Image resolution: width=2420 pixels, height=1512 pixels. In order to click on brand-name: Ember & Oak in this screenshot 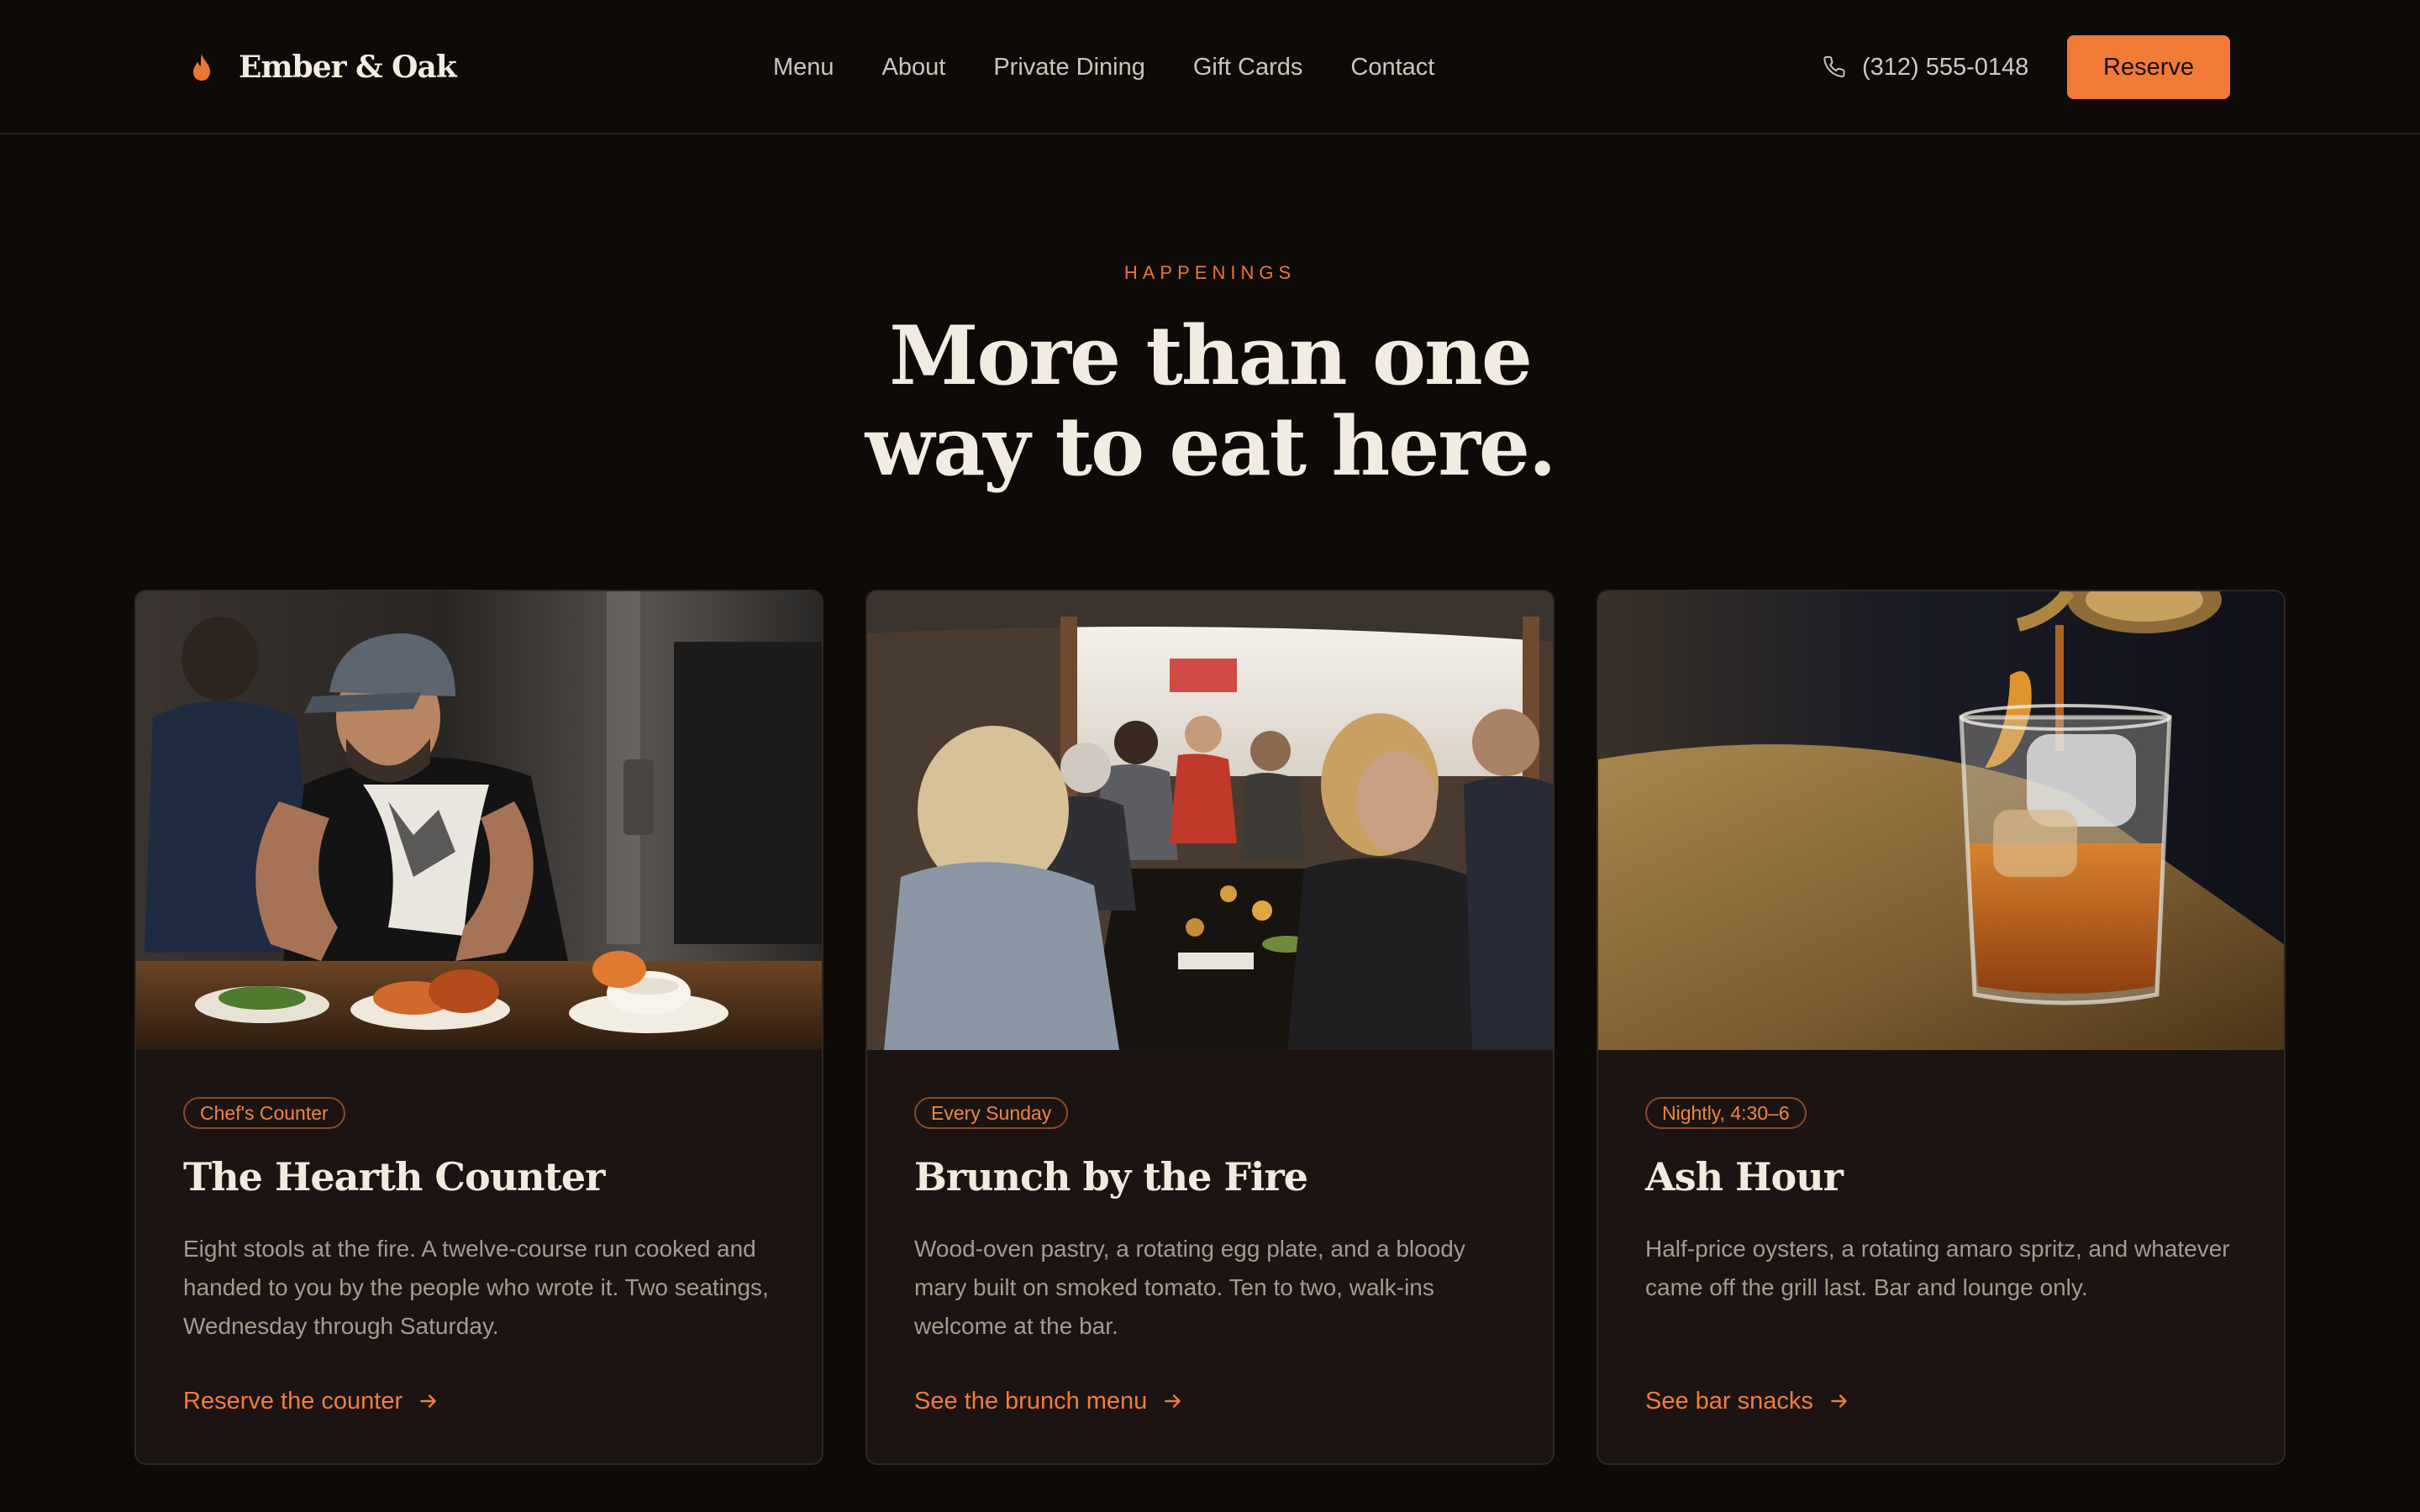, I will do `click(348, 67)`.